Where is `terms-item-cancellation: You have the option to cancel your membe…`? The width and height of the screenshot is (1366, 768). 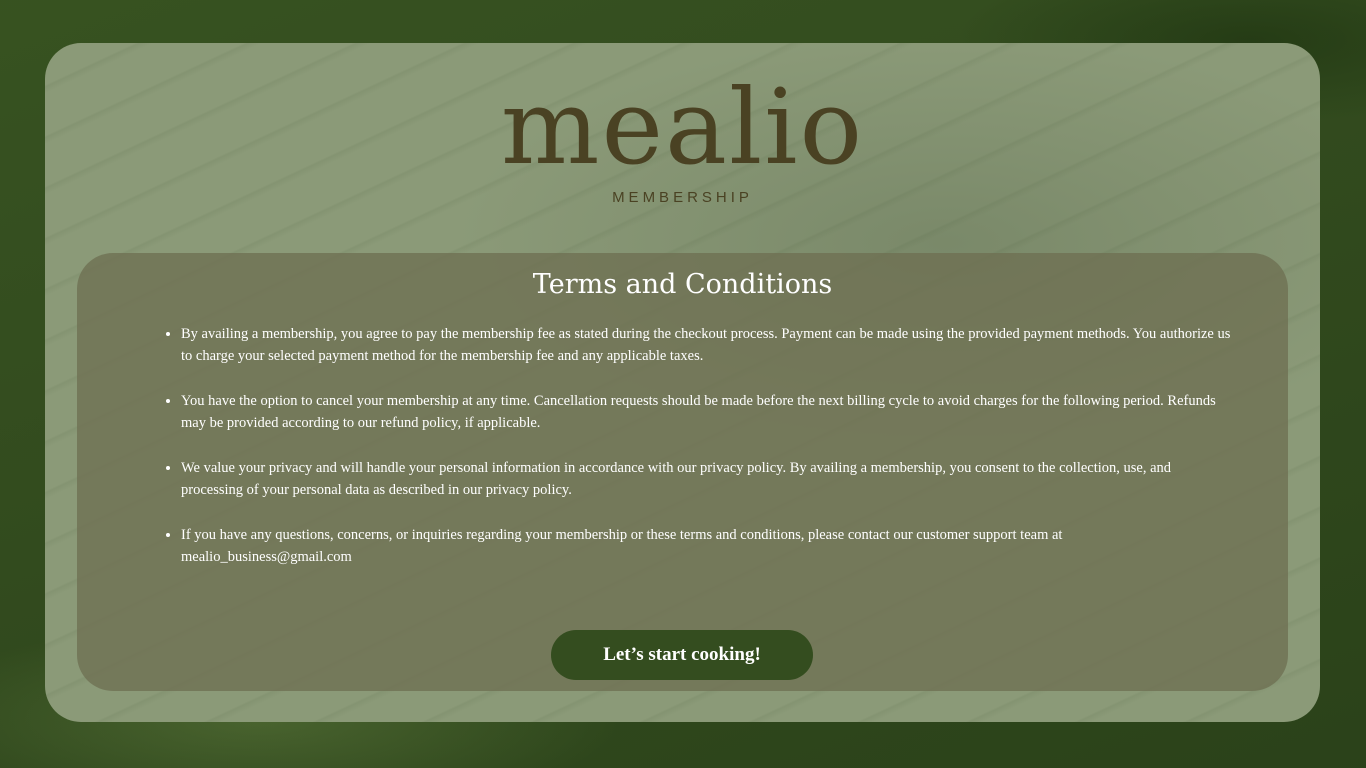
terms-item-cancellation: You have the option to cancel your membe… is located at coordinates (706, 412).